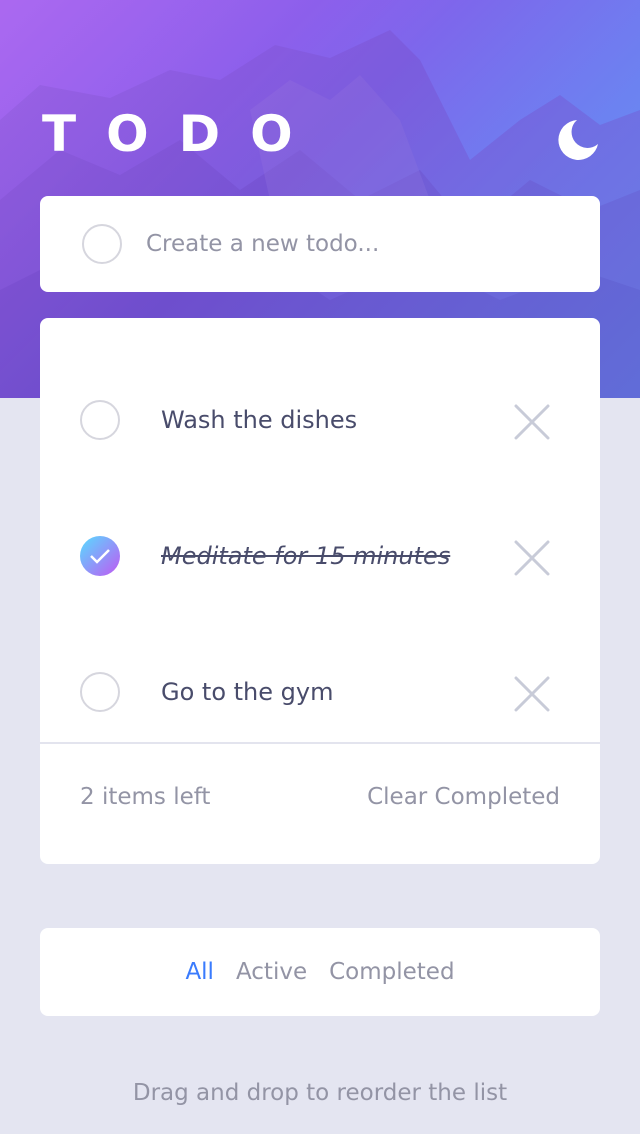  I want to click on theme-toggle-button, so click(577, 141).